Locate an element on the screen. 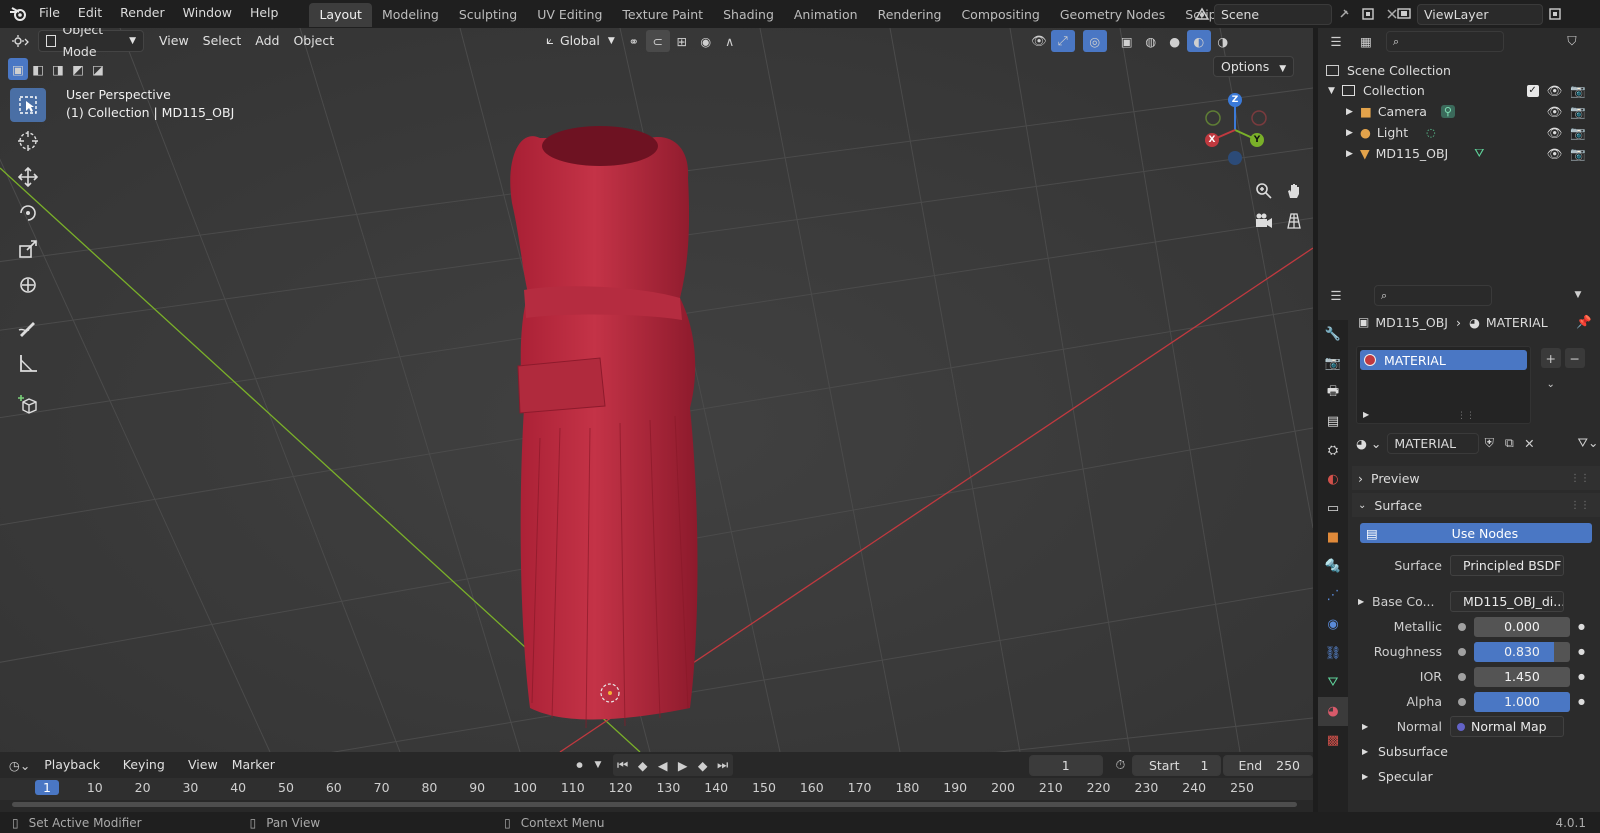 This screenshot has height=833, width=1600. rendered-shading-icon: ◑ is located at coordinates (1223, 41).